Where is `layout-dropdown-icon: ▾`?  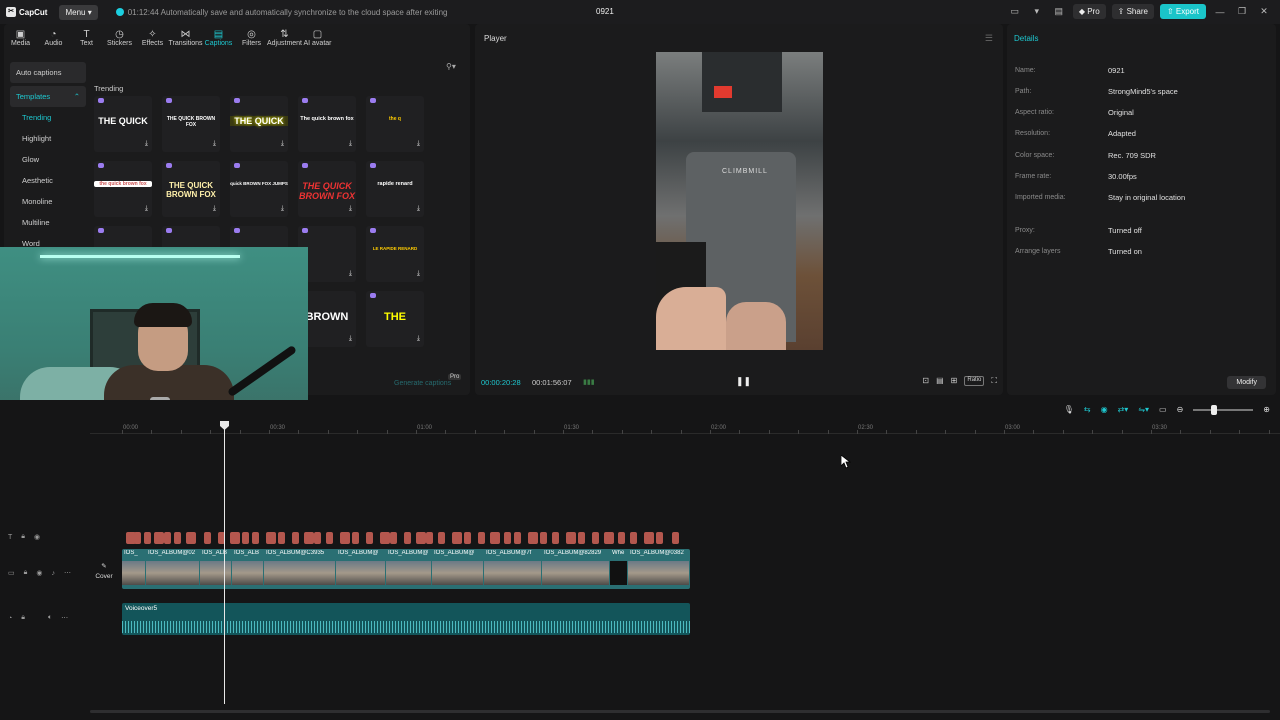
layout-dropdown-icon: ▾ is located at coordinates (1037, 11).